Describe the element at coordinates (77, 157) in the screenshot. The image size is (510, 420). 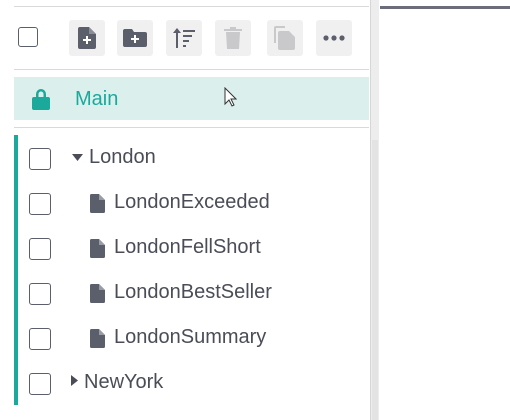
I see `caret-down-icon` at that location.